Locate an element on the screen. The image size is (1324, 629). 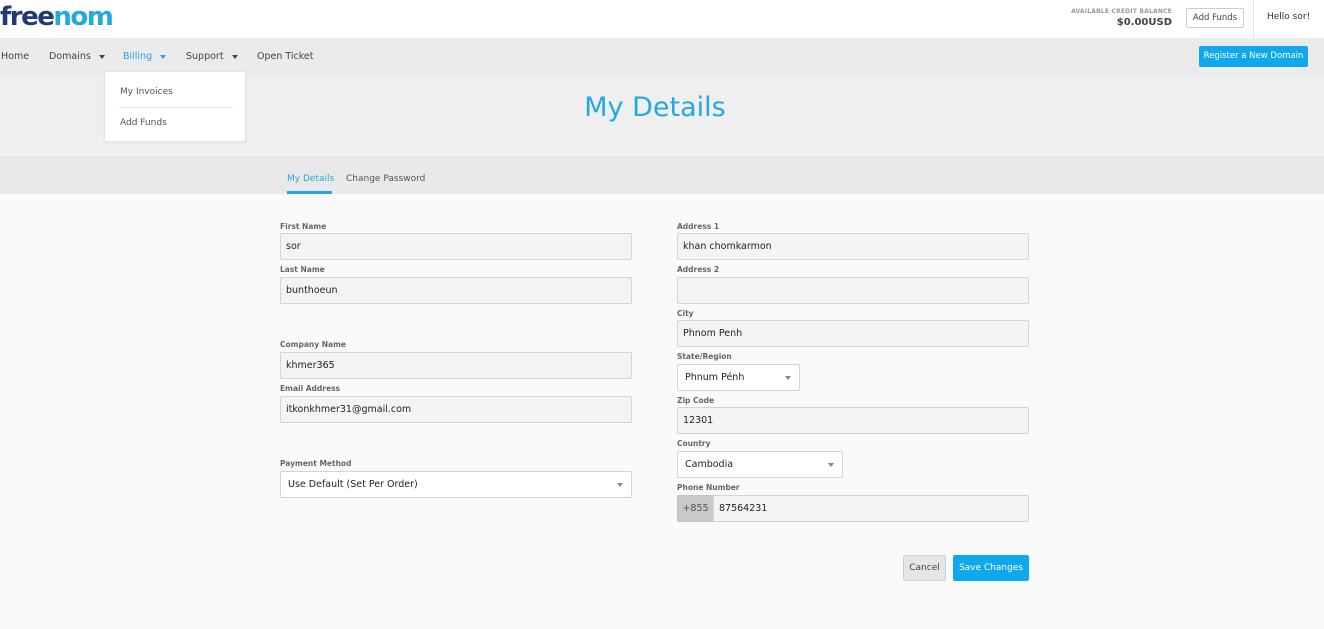
logo-part-nom: nom is located at coordinates (83, 17).